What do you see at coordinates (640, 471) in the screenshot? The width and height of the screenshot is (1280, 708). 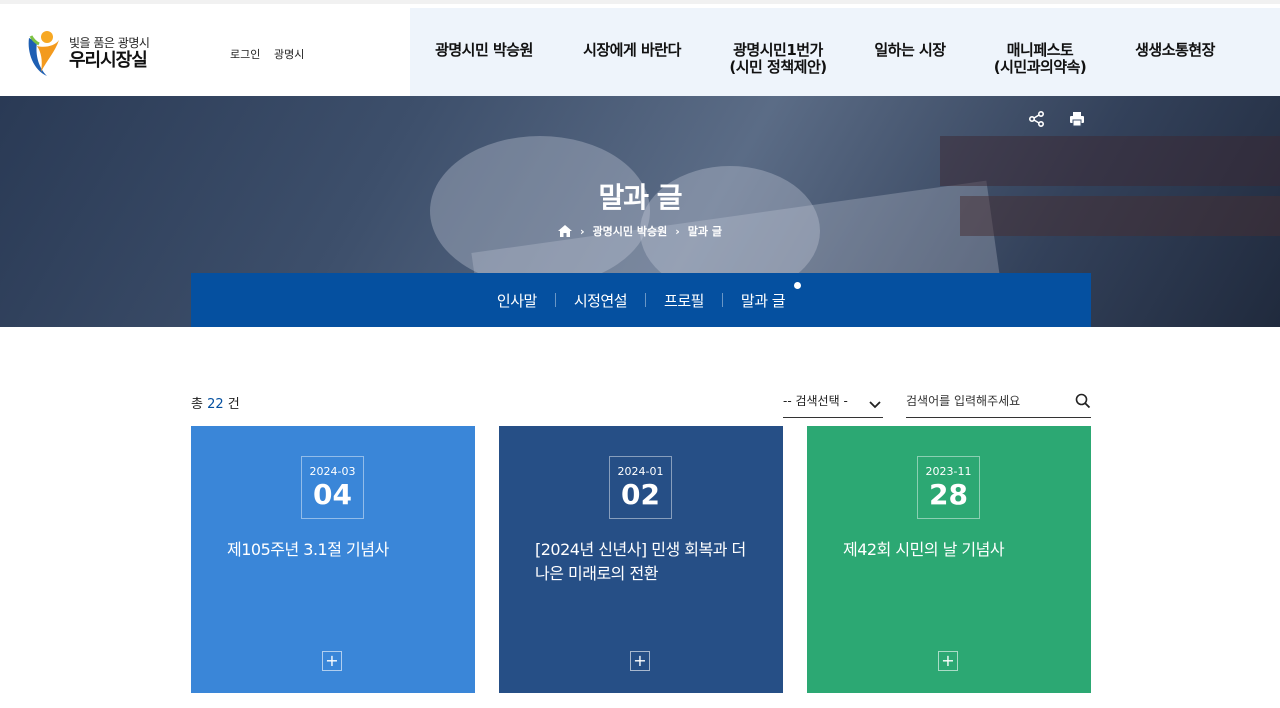 I see `card-year-month: 2024-01` at bounding box center [640, 471].